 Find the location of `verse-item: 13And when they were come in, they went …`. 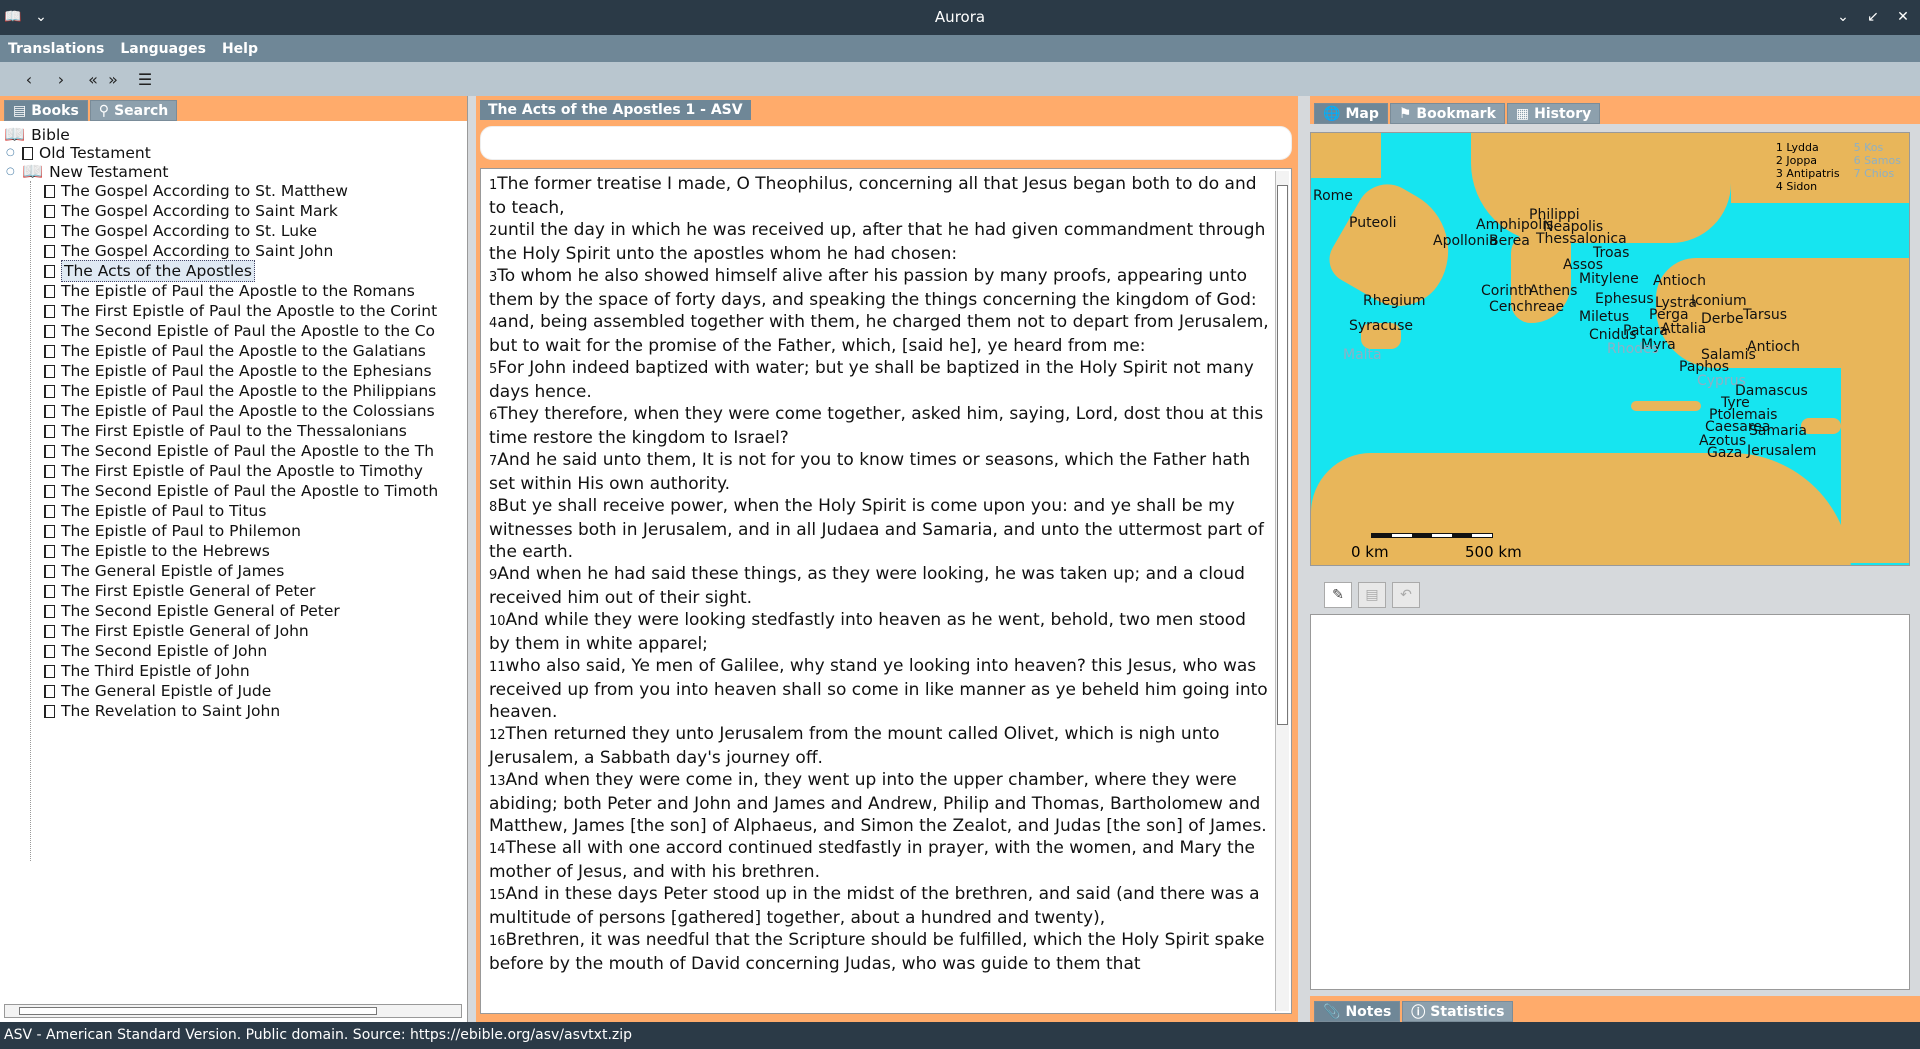

verse-item: 13And when they were come in, they went … is located at coordinates (879, 803).